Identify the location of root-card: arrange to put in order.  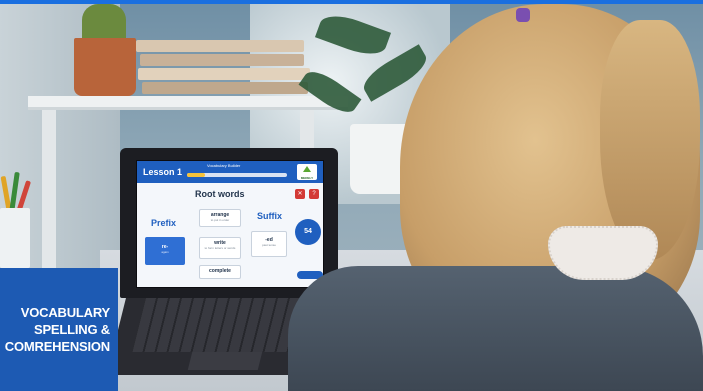
(220, 218).